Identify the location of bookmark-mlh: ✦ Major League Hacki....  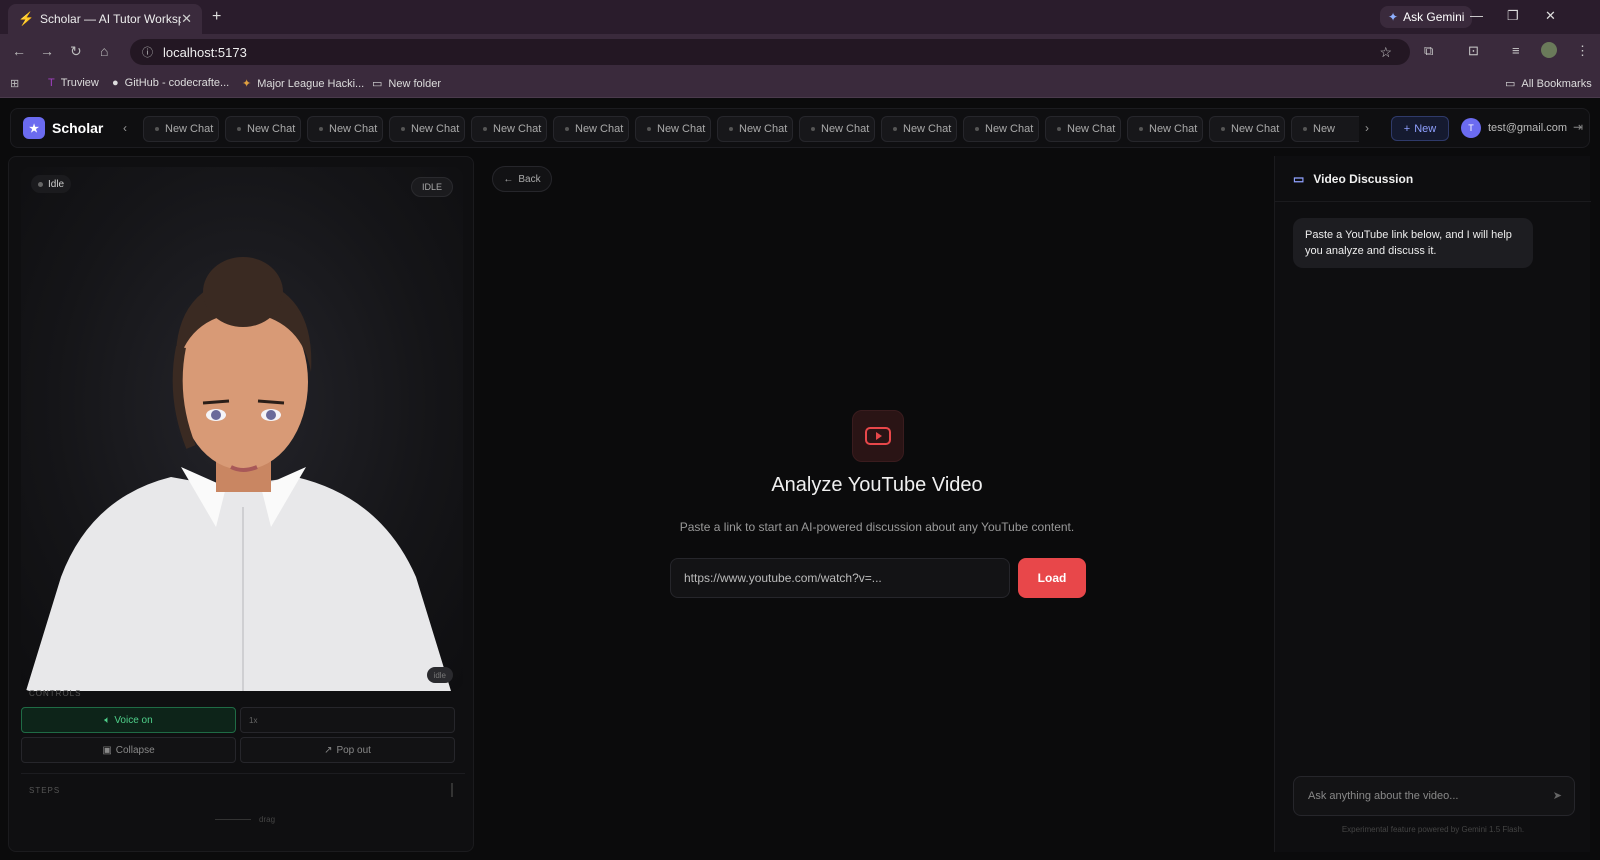
(303, 84).